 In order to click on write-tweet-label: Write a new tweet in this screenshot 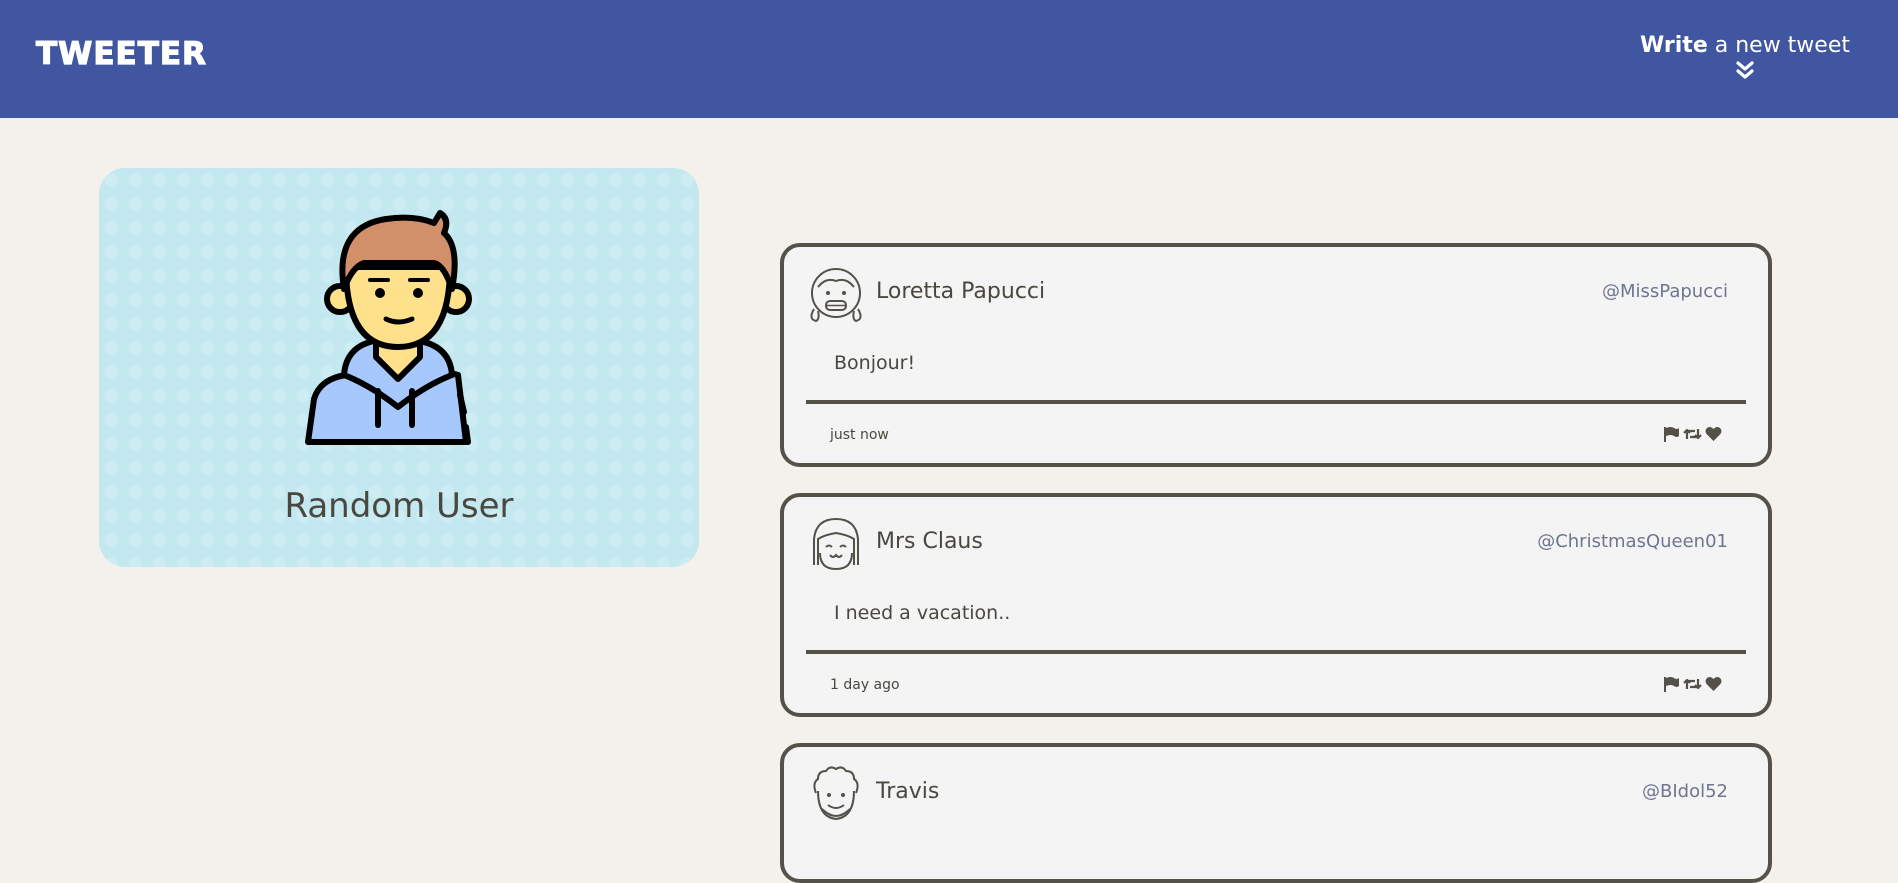, I will do `click(1745, 46)`.